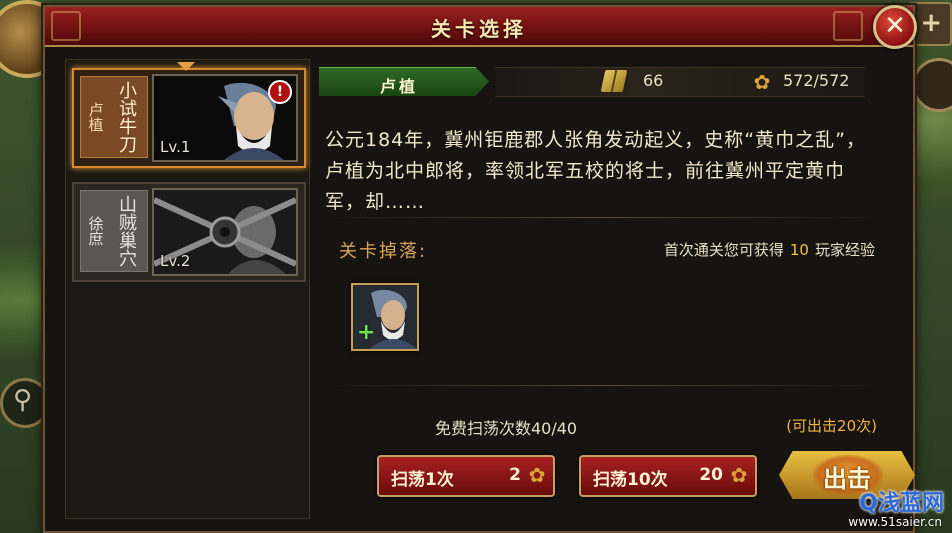 Image resolution: width=952 pixels, height=533 pixels. I want to click on stage-name-box: 徐庶 山贼巢穴, so click(114, 231).